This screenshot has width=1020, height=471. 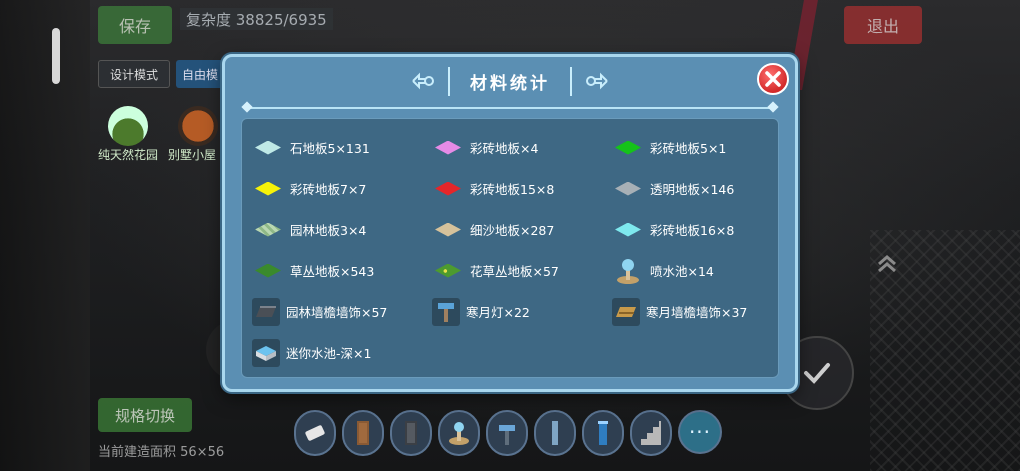 I want to click on hotbar-slot-column, so click(x=555, y=433).